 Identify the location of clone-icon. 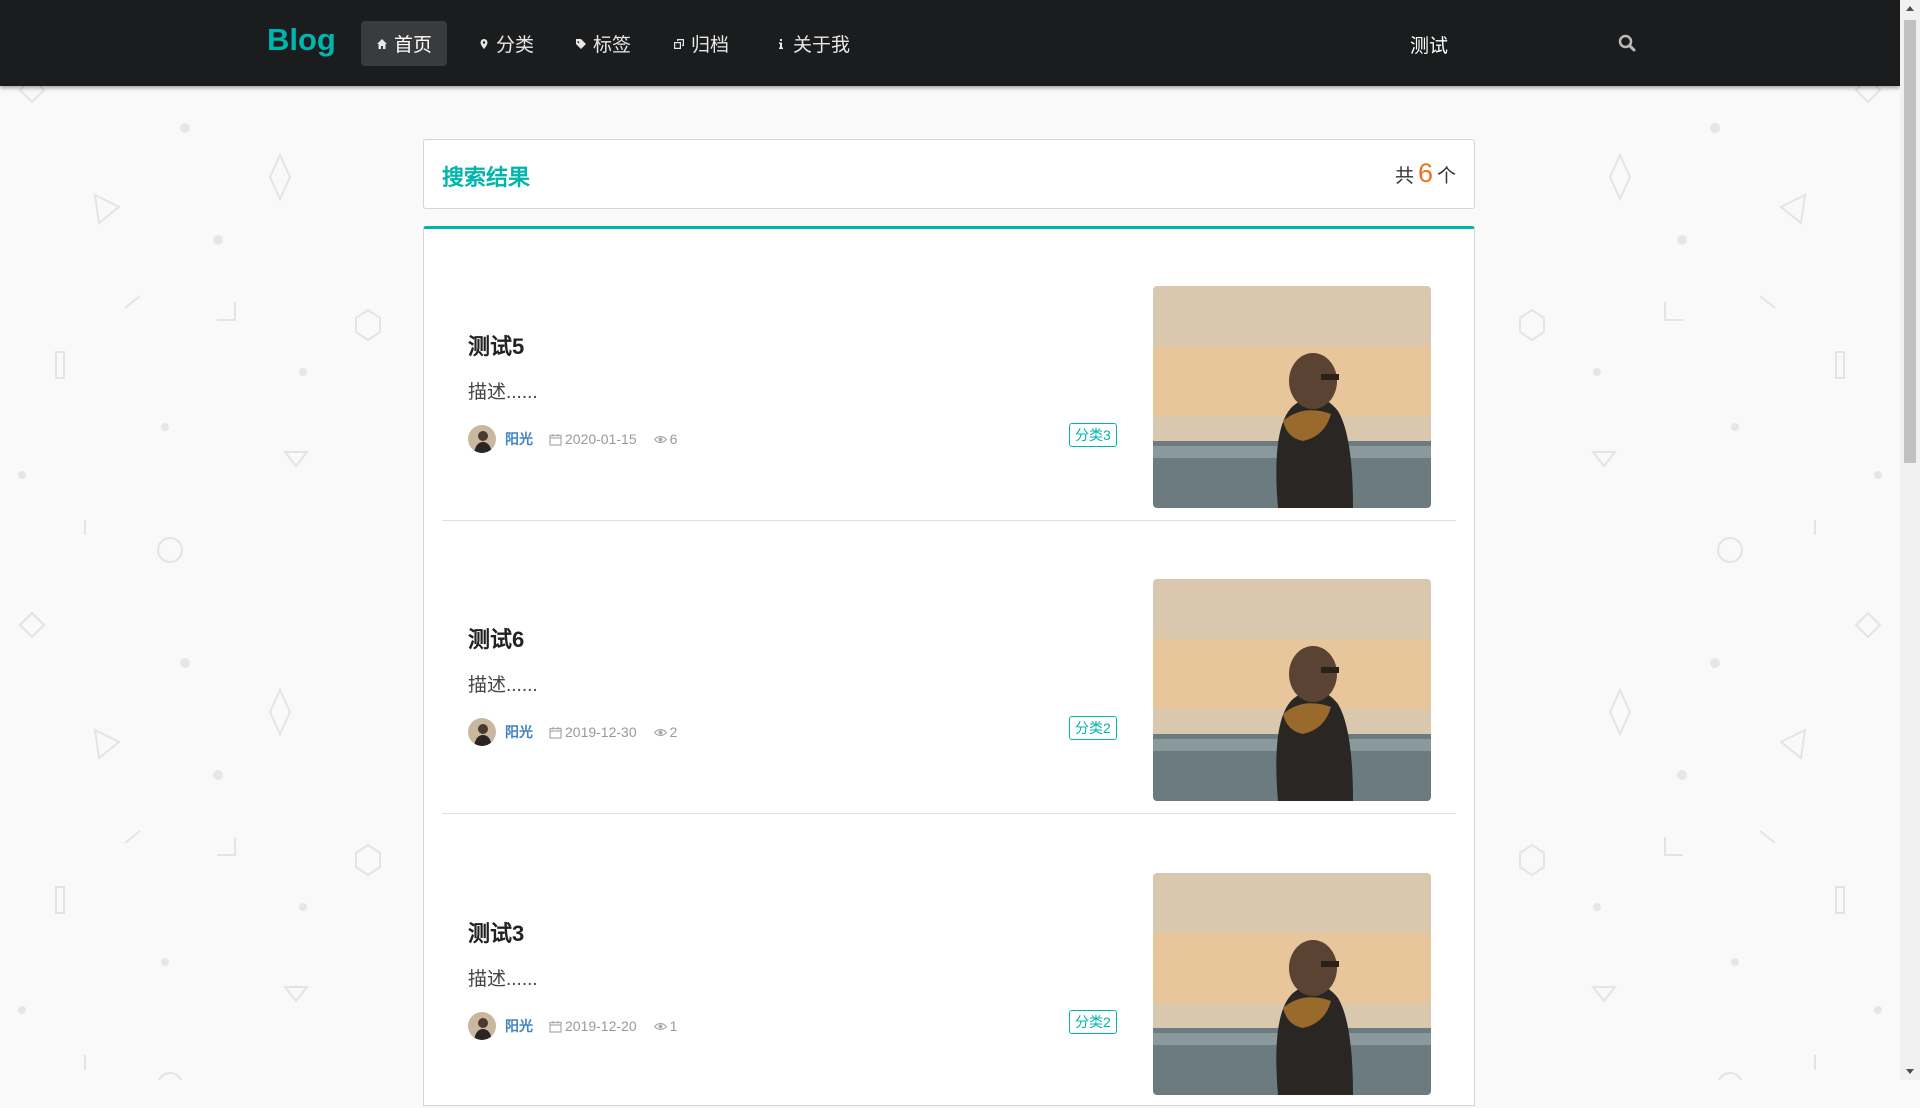
(679, 43).